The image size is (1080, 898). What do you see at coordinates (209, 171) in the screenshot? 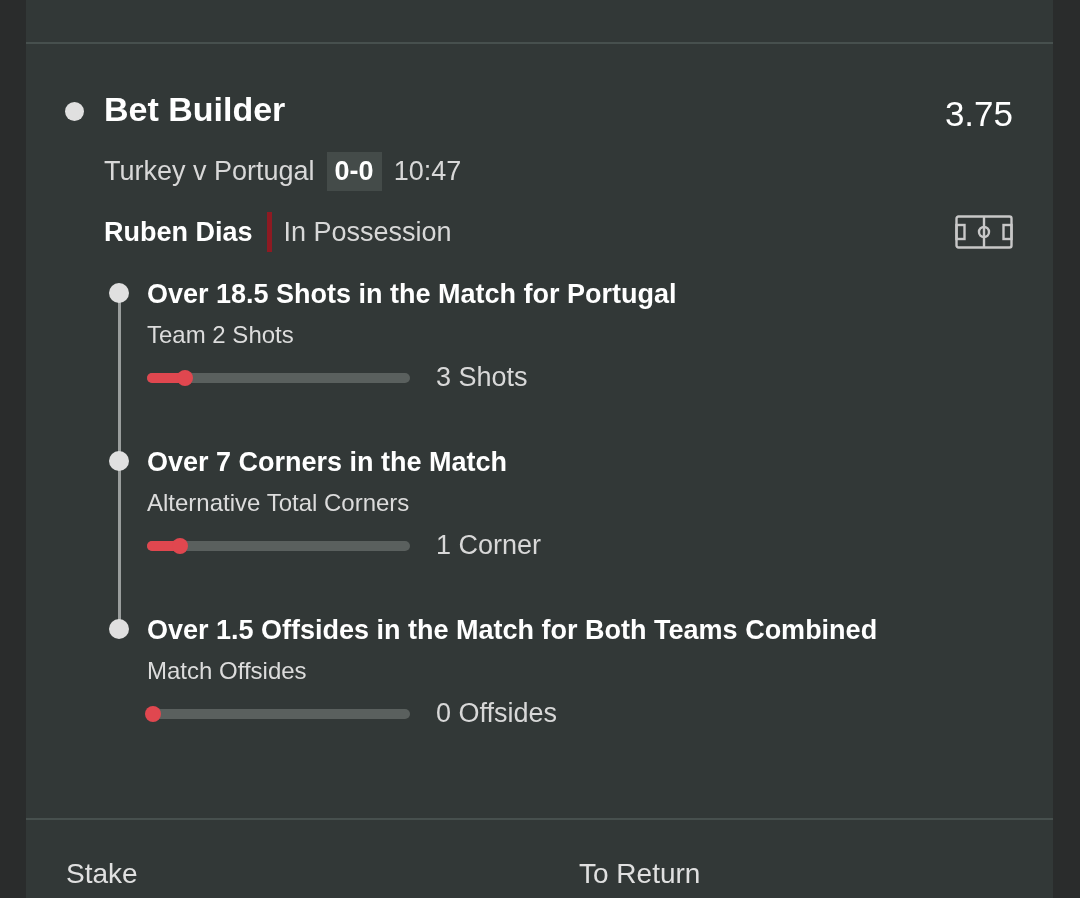
I see `match-name: Turkey v Portugal` at bounding box center [209, 171].